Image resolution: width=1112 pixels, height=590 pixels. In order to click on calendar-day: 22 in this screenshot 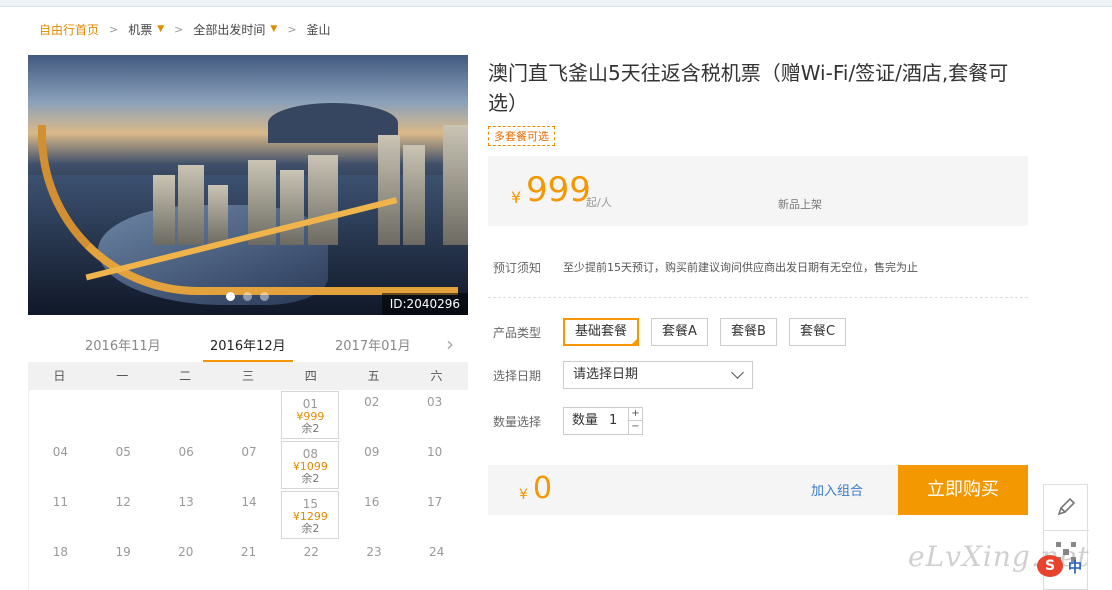, I will do `click(311, 565)`.